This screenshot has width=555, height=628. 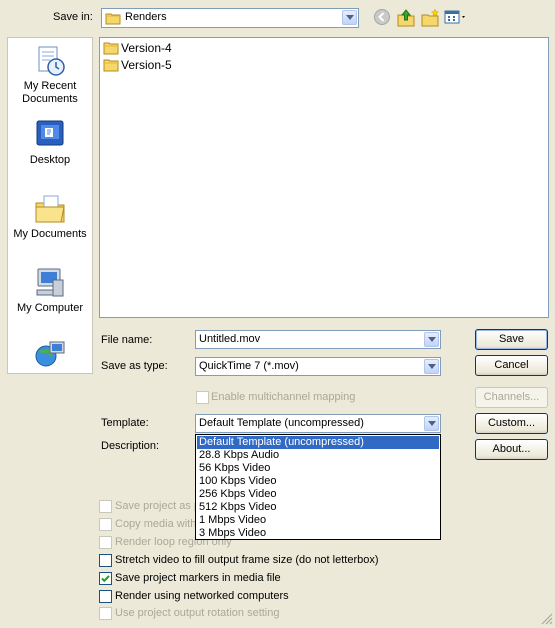 What do you see at coordinates (50, 61) in the screenshot?
I see `recent-documents-icon` at bounding box center [50, 61].